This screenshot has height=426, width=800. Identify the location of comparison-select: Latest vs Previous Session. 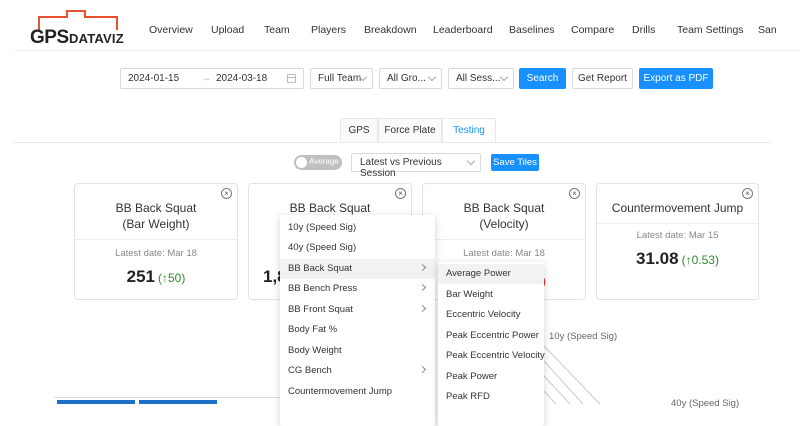
(416, 166).